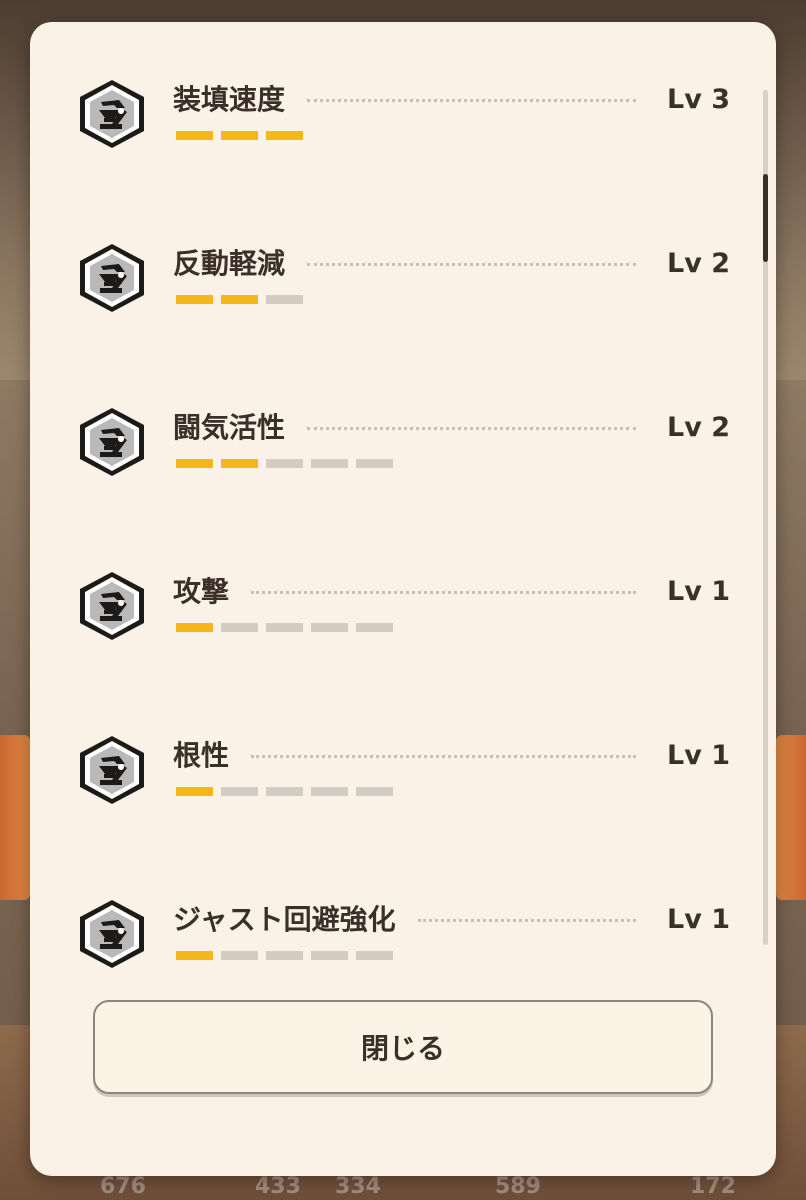 The height and width of the screenshot is (1200, 806). Describe the element at coordinates (278, 1186) in the screenshot. I see `background-stat: 433` at that location.